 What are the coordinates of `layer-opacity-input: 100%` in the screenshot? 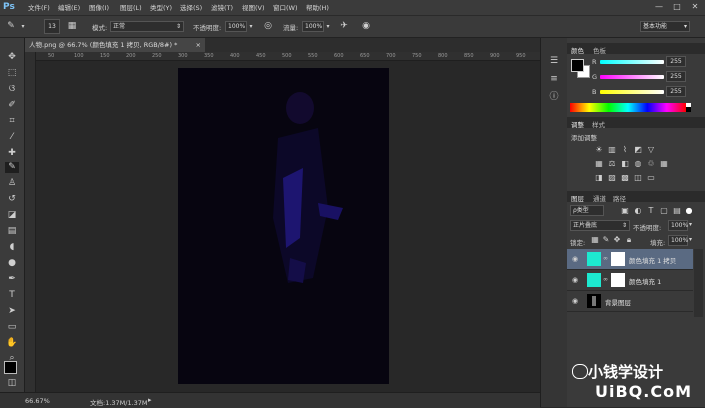 It's located at (678, 225).